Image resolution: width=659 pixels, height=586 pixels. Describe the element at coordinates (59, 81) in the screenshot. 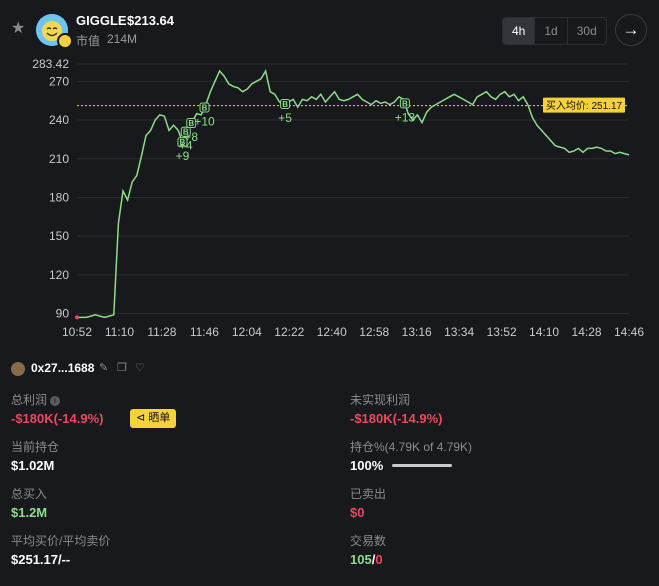

I see `y-tick-label: 270` at that location.